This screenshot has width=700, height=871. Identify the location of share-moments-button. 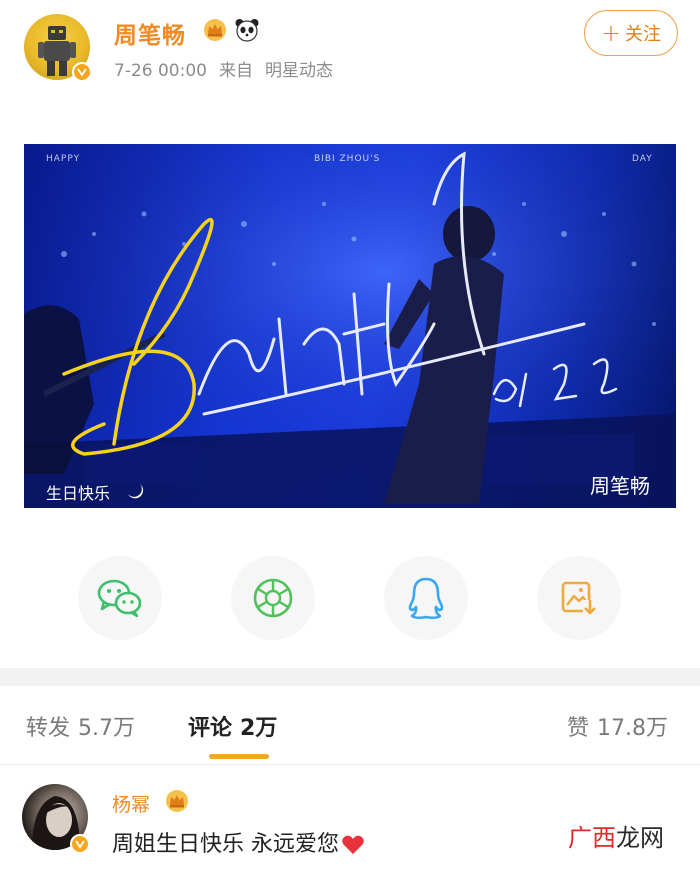
(273, 598).